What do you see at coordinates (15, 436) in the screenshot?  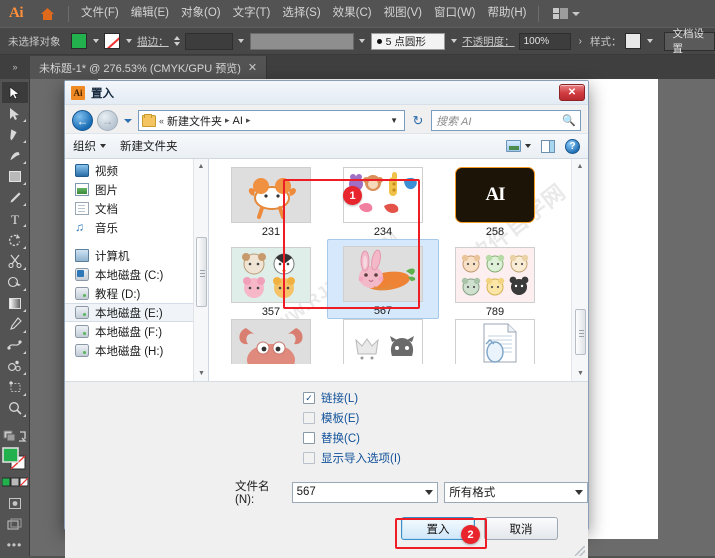 I see `change-screen-mode-row` at bounding box center [15, 436].